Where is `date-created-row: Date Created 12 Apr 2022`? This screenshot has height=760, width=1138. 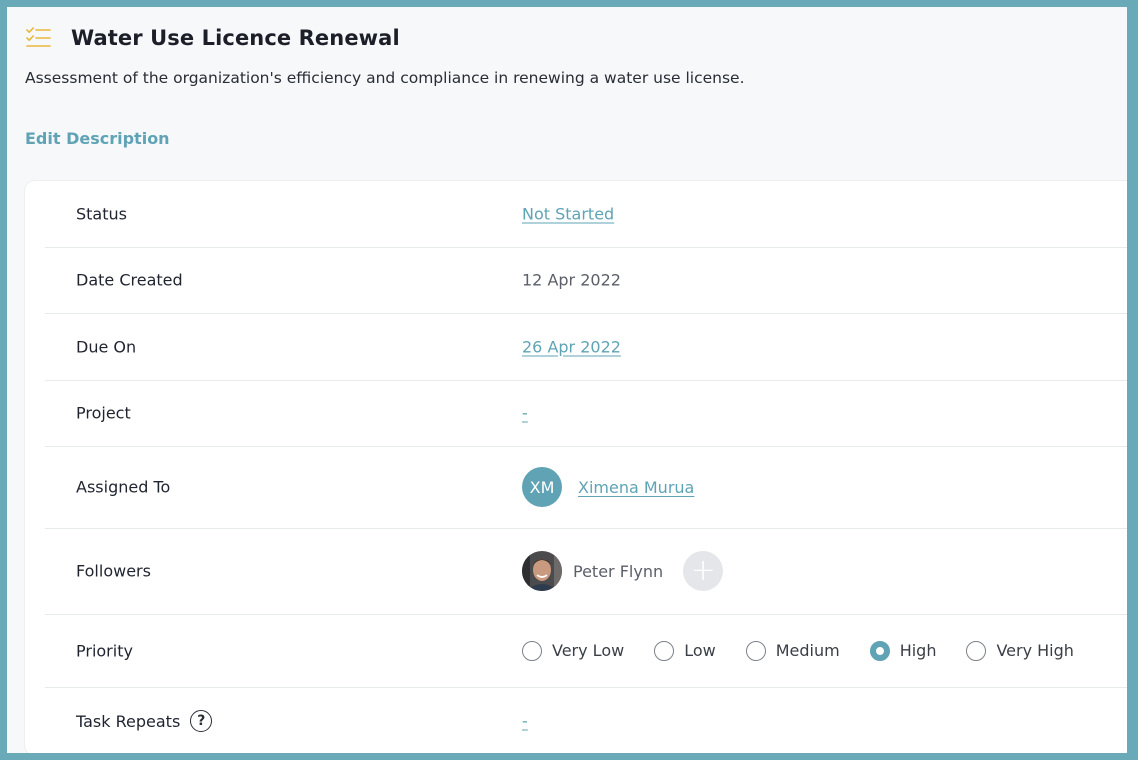 date-created-row: Date Created 12 Apr 2022 is located at coordinates (586, 280).